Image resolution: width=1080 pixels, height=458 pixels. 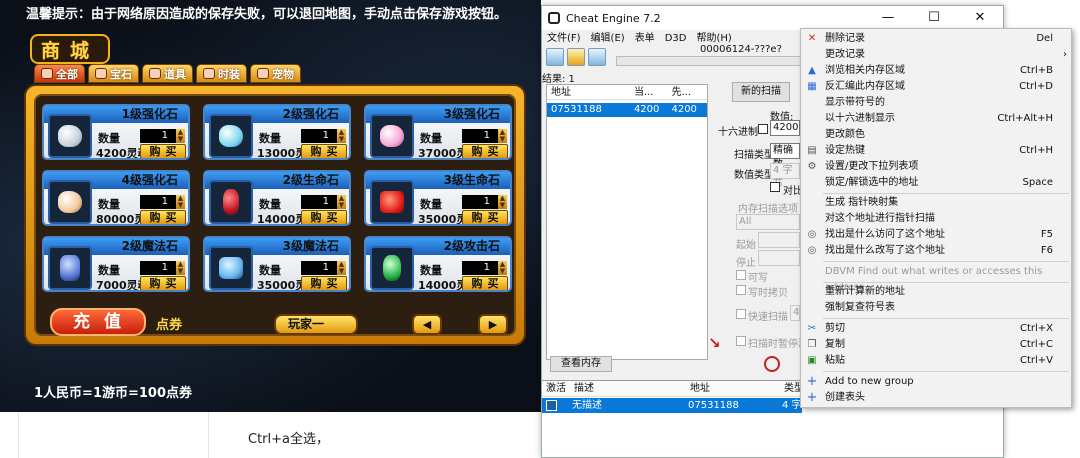 What do you see at coordinates (936, 203) in the screenshot?
I see `menu-item-pointer-map: 生成 指针映射集` at bounding box center [936, 203].